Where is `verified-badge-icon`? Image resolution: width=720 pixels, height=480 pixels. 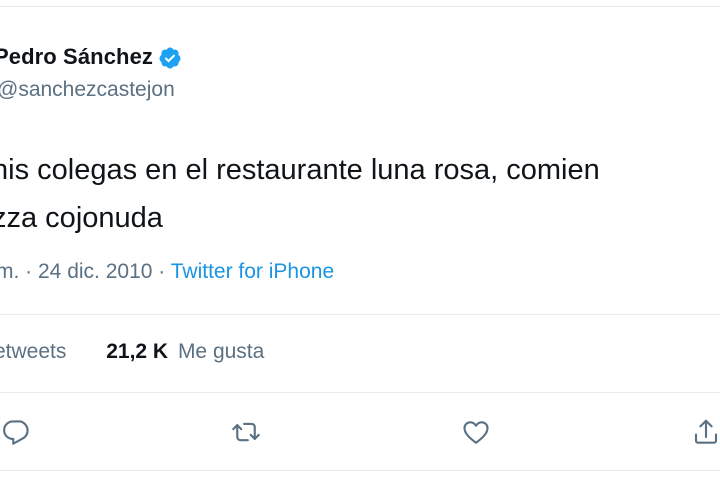 verified-badge-icon is located at coordinates (170, 58).